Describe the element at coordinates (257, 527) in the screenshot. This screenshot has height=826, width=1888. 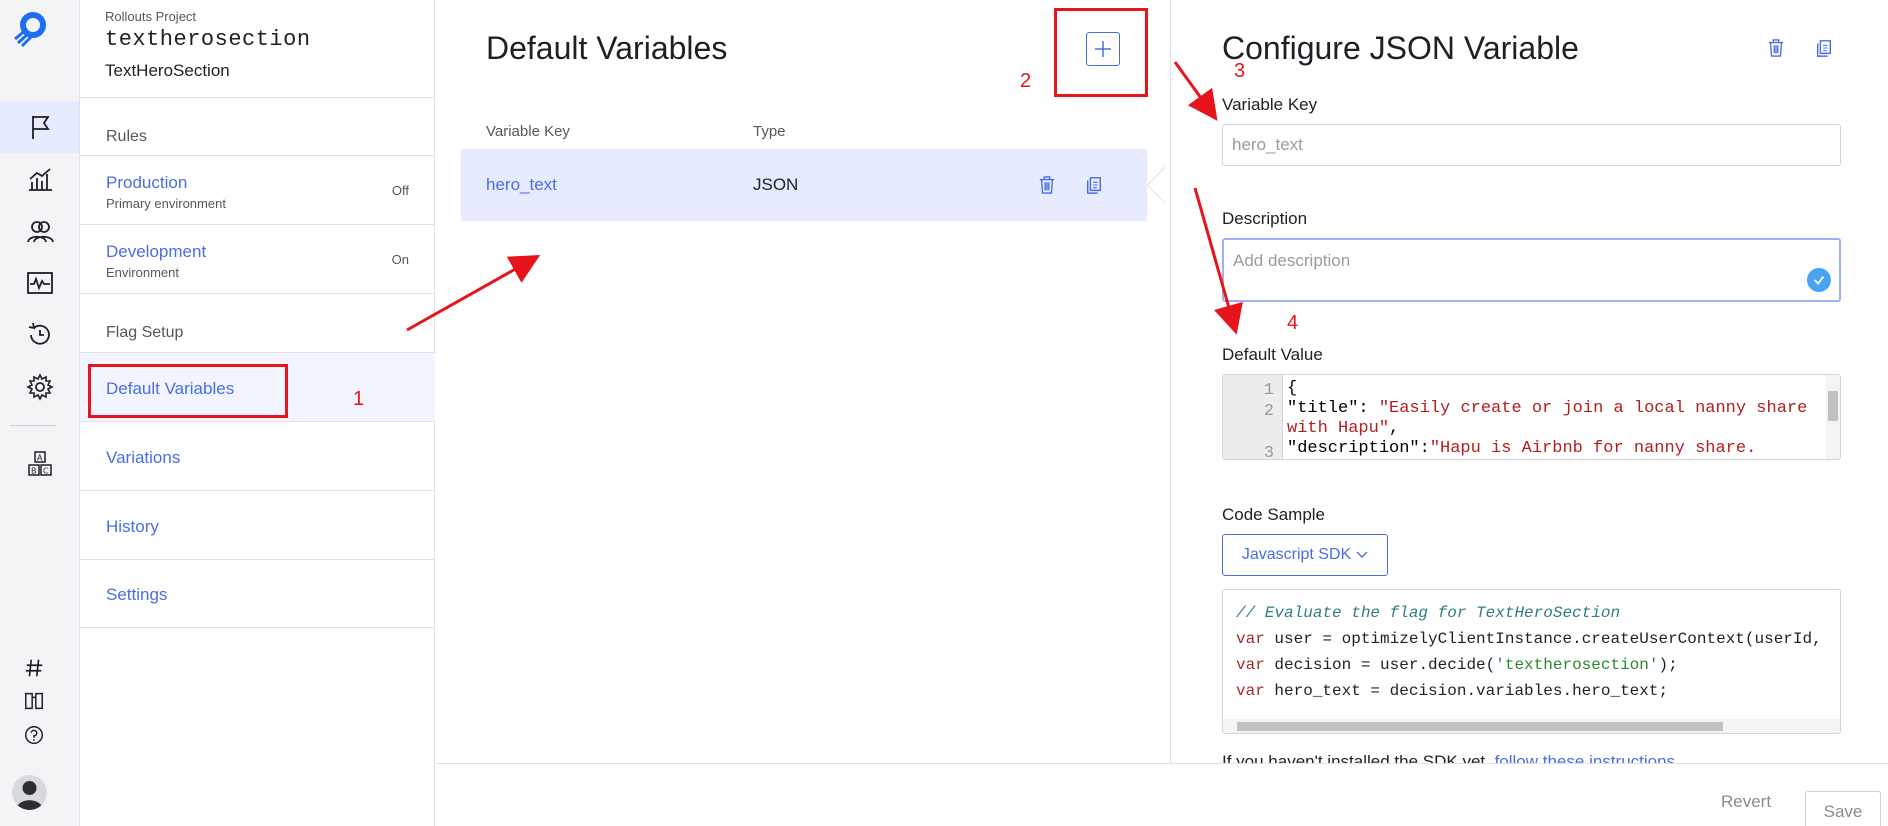
I see `nav-item-label: History` at that location.